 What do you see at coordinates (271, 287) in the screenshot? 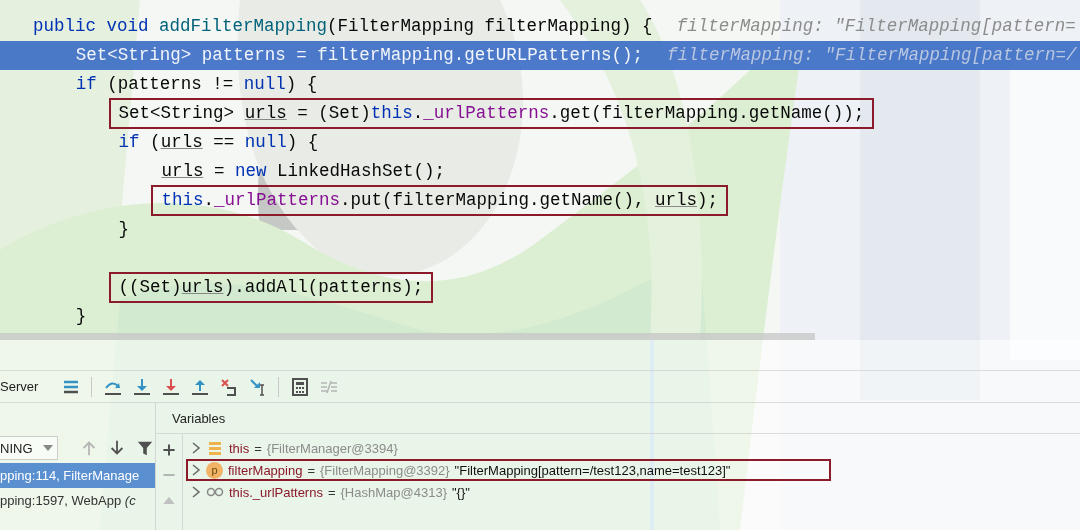
I see `code-line: ((Set)urls).addAll(patterns);` at bounding box center [271, 287].